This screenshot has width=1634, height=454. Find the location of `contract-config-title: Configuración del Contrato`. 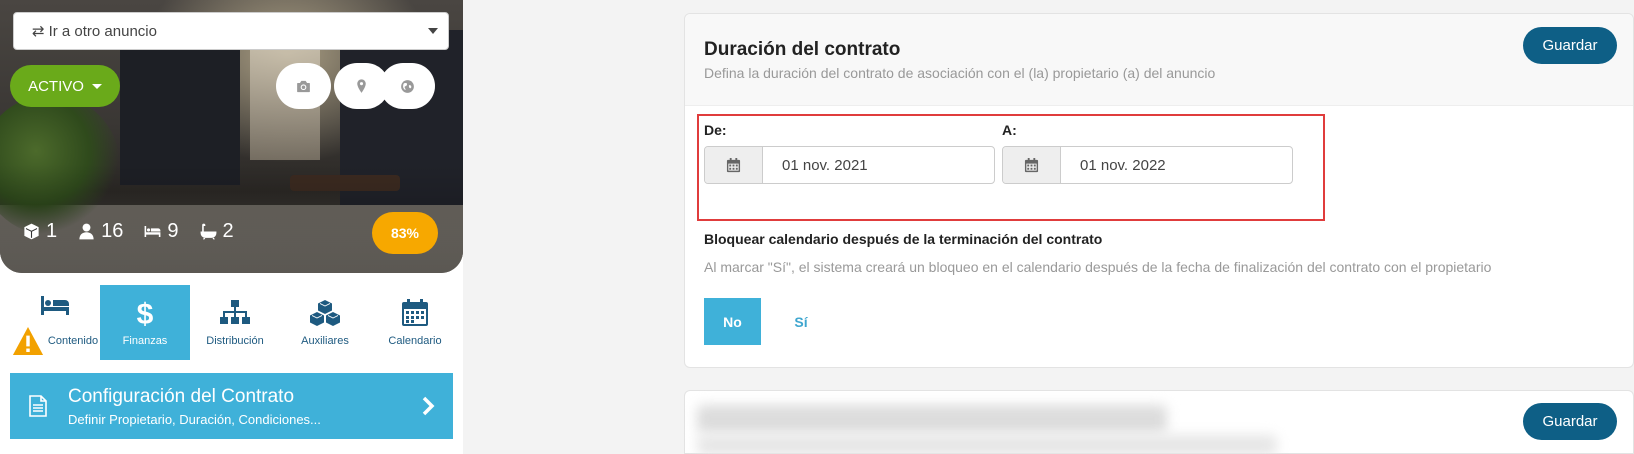

contract-config-title: Configuración del Contrato is located at coordinates (181, 396).